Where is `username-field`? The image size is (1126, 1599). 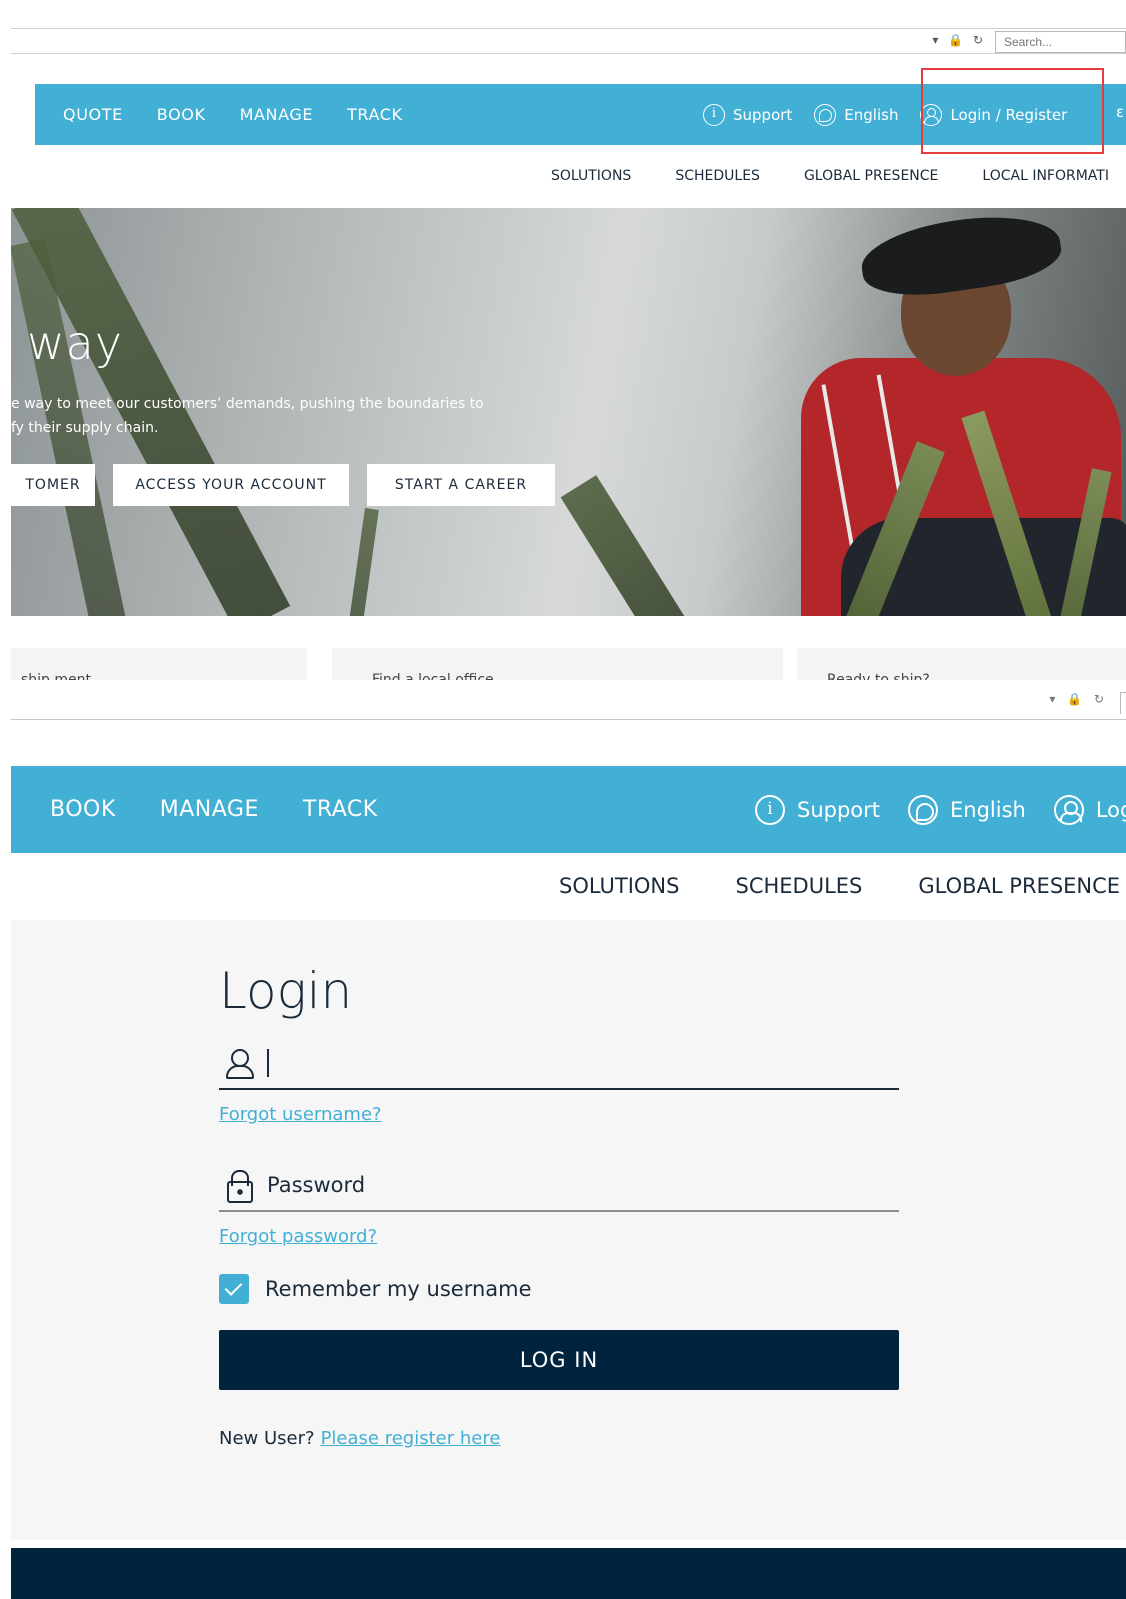 username-field is located at coordinates (559, 1064).